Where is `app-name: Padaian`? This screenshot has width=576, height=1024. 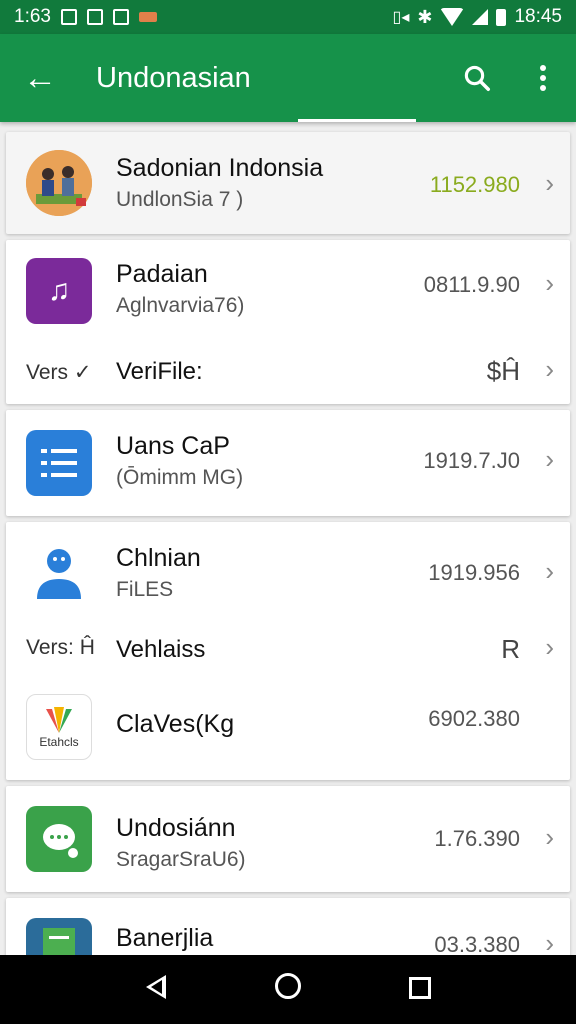
app-name: Padaian is located at coordinates (162, 274).